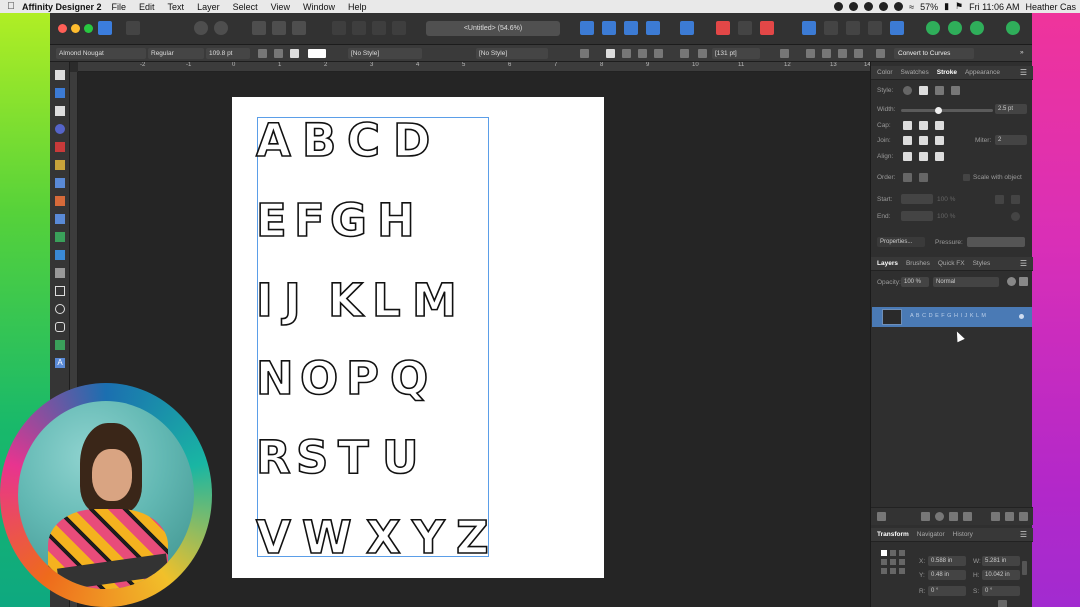 Image resolution: width=1080 pixels, height=607 pixels. I want to click on snapping-toggle-icon, so click(880, 53).